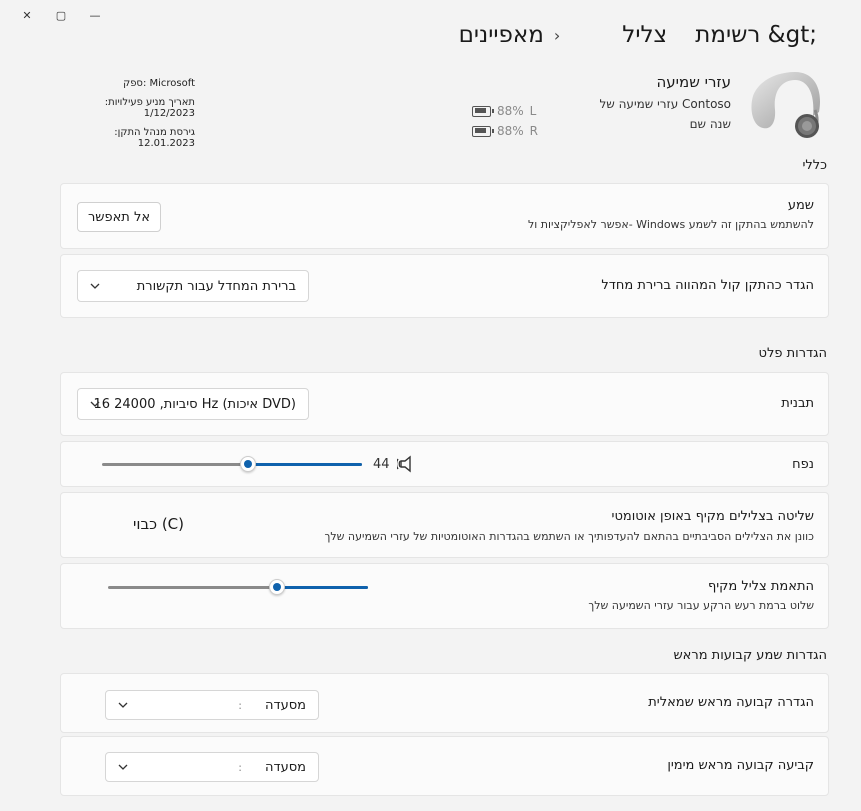 This screenshot has height=811, width=861. I want to click on vendor-manufacturer: ספק: Microsoft, so click(159, 83).